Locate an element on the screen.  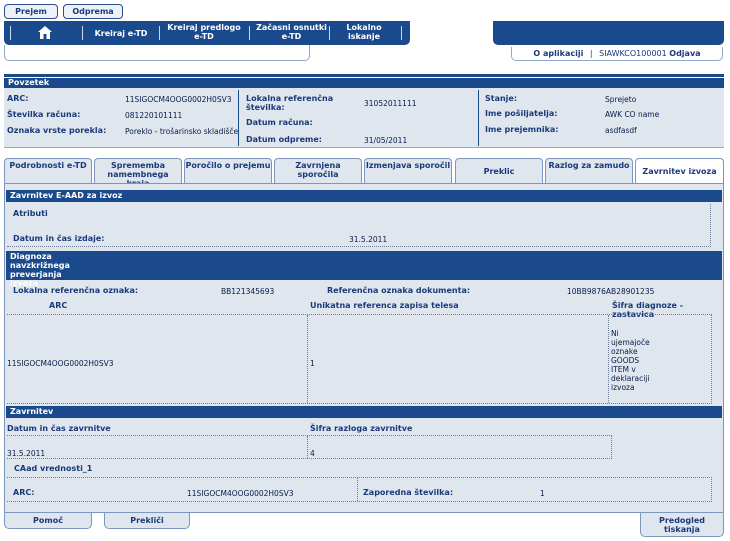
datum-racuna-label: Datum računa: is located at coordinates (279, 122).